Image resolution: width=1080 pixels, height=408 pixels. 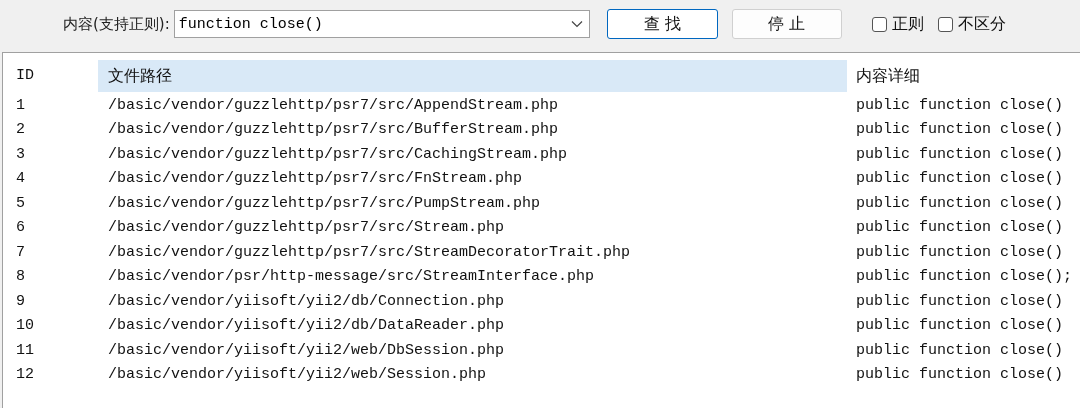 What do you see at coordinates (964, 277) in the screenshot?
I see `table-cell-text: public function close();` at bounding box center [964, 277].